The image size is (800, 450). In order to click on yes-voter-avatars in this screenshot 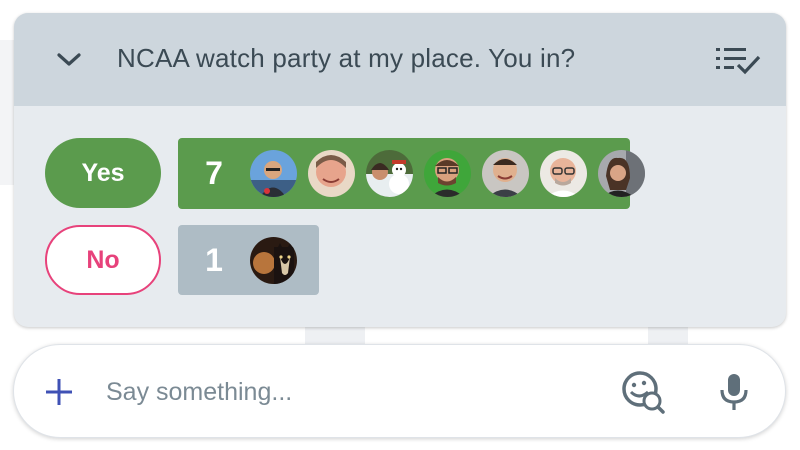, I will do `click(453, 173)`.